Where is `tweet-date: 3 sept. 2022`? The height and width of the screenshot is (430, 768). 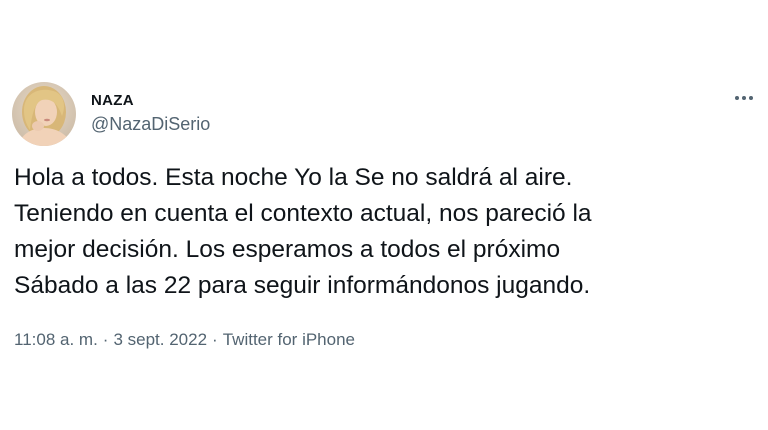 tweet-date: 3 sept. 2022 is located at coordinates (160, 339).